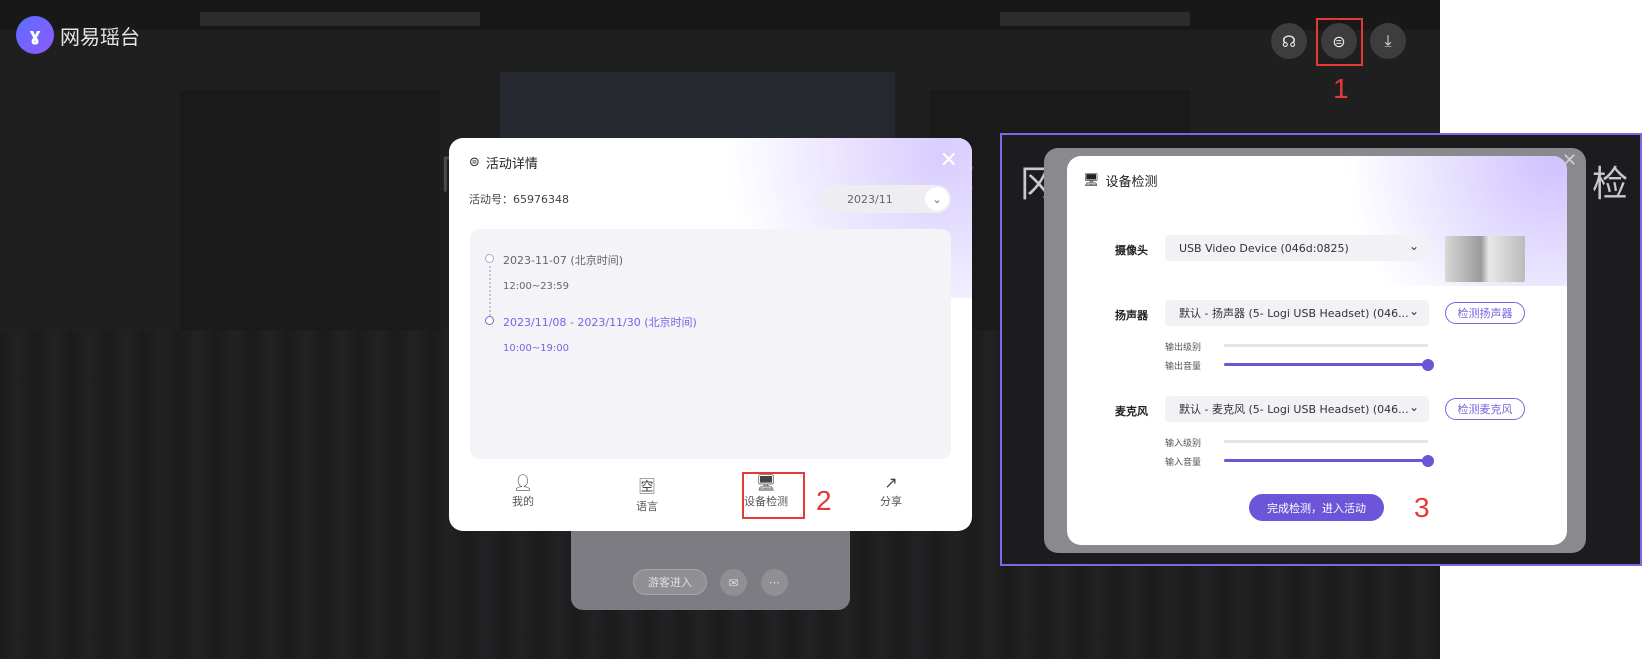 This screenshot has height=659, width=1645. I want to click on entry-card, so click(710, 565).